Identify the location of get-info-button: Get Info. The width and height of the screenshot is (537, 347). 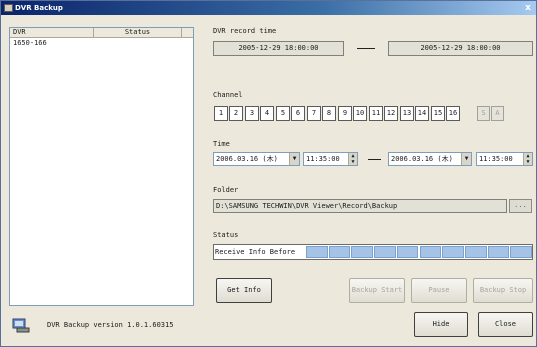
(244, 290).